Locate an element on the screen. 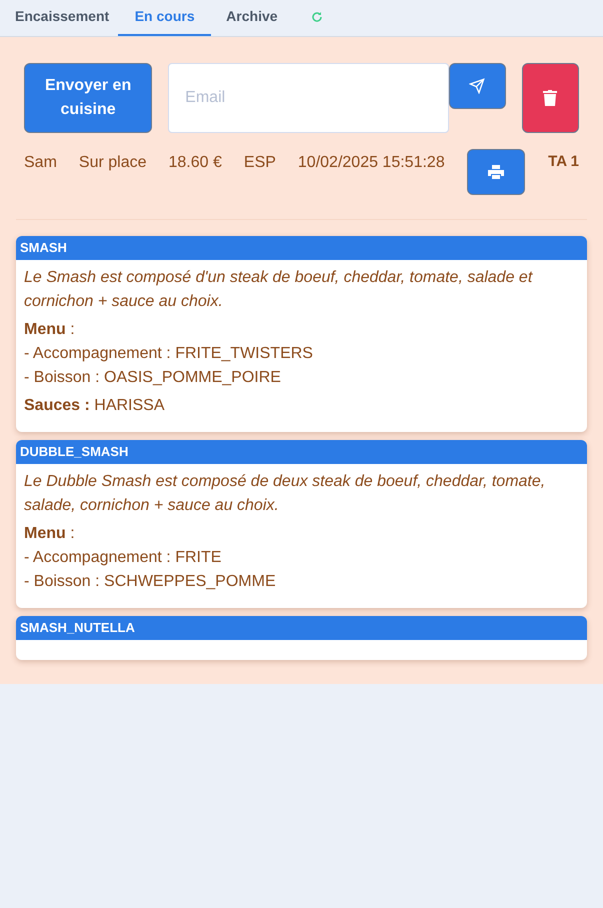 The image size is (603, 908). item-detail: - Boisson : OASIS_POMME_POIRE is located at coordinates (153, 378).